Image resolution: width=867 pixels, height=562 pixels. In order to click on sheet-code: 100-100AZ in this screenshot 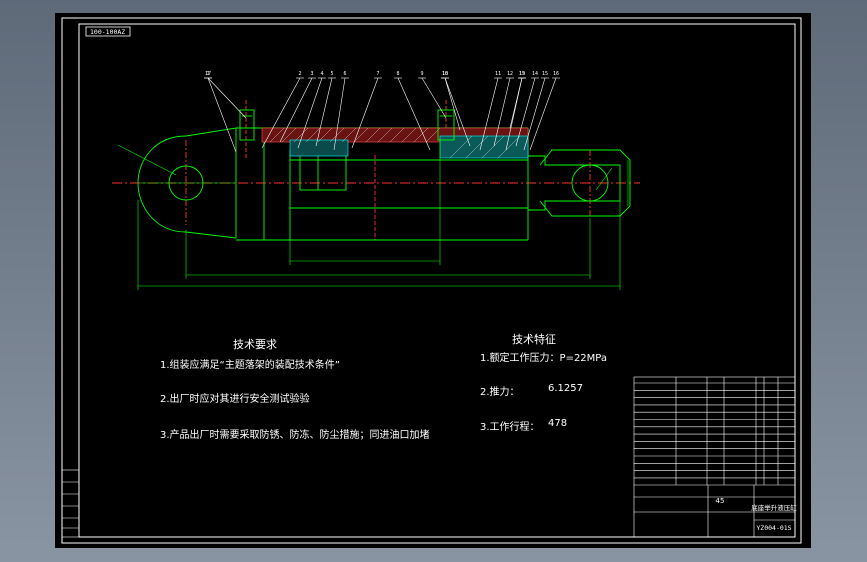, I will do `click(107, 32)`.